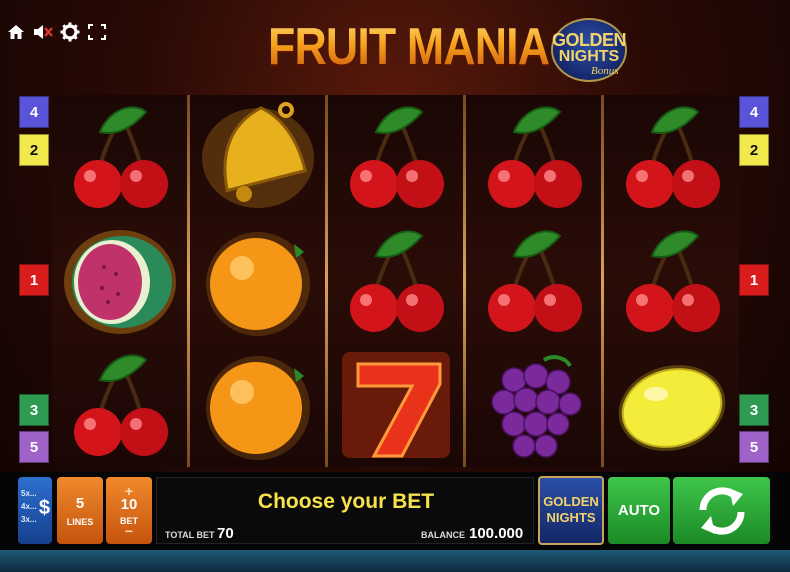  I want to click on gn-button-line1: GOLDEN, so click(571, 501).